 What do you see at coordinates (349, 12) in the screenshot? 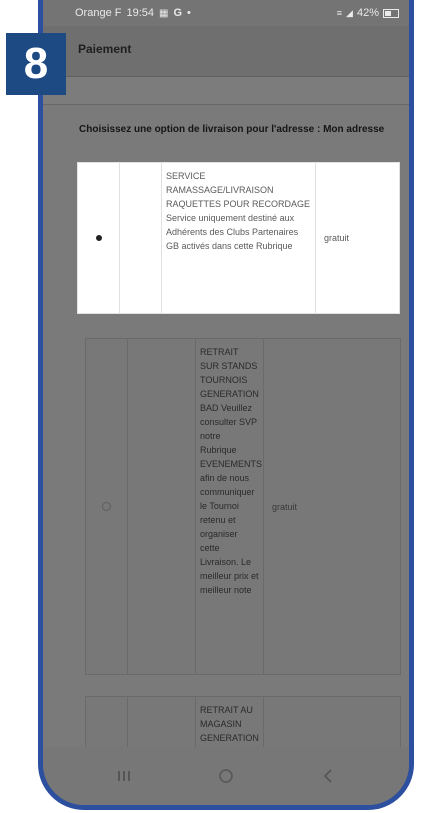
I see `signal-icon: ◢` at bounding box center [349, 12].